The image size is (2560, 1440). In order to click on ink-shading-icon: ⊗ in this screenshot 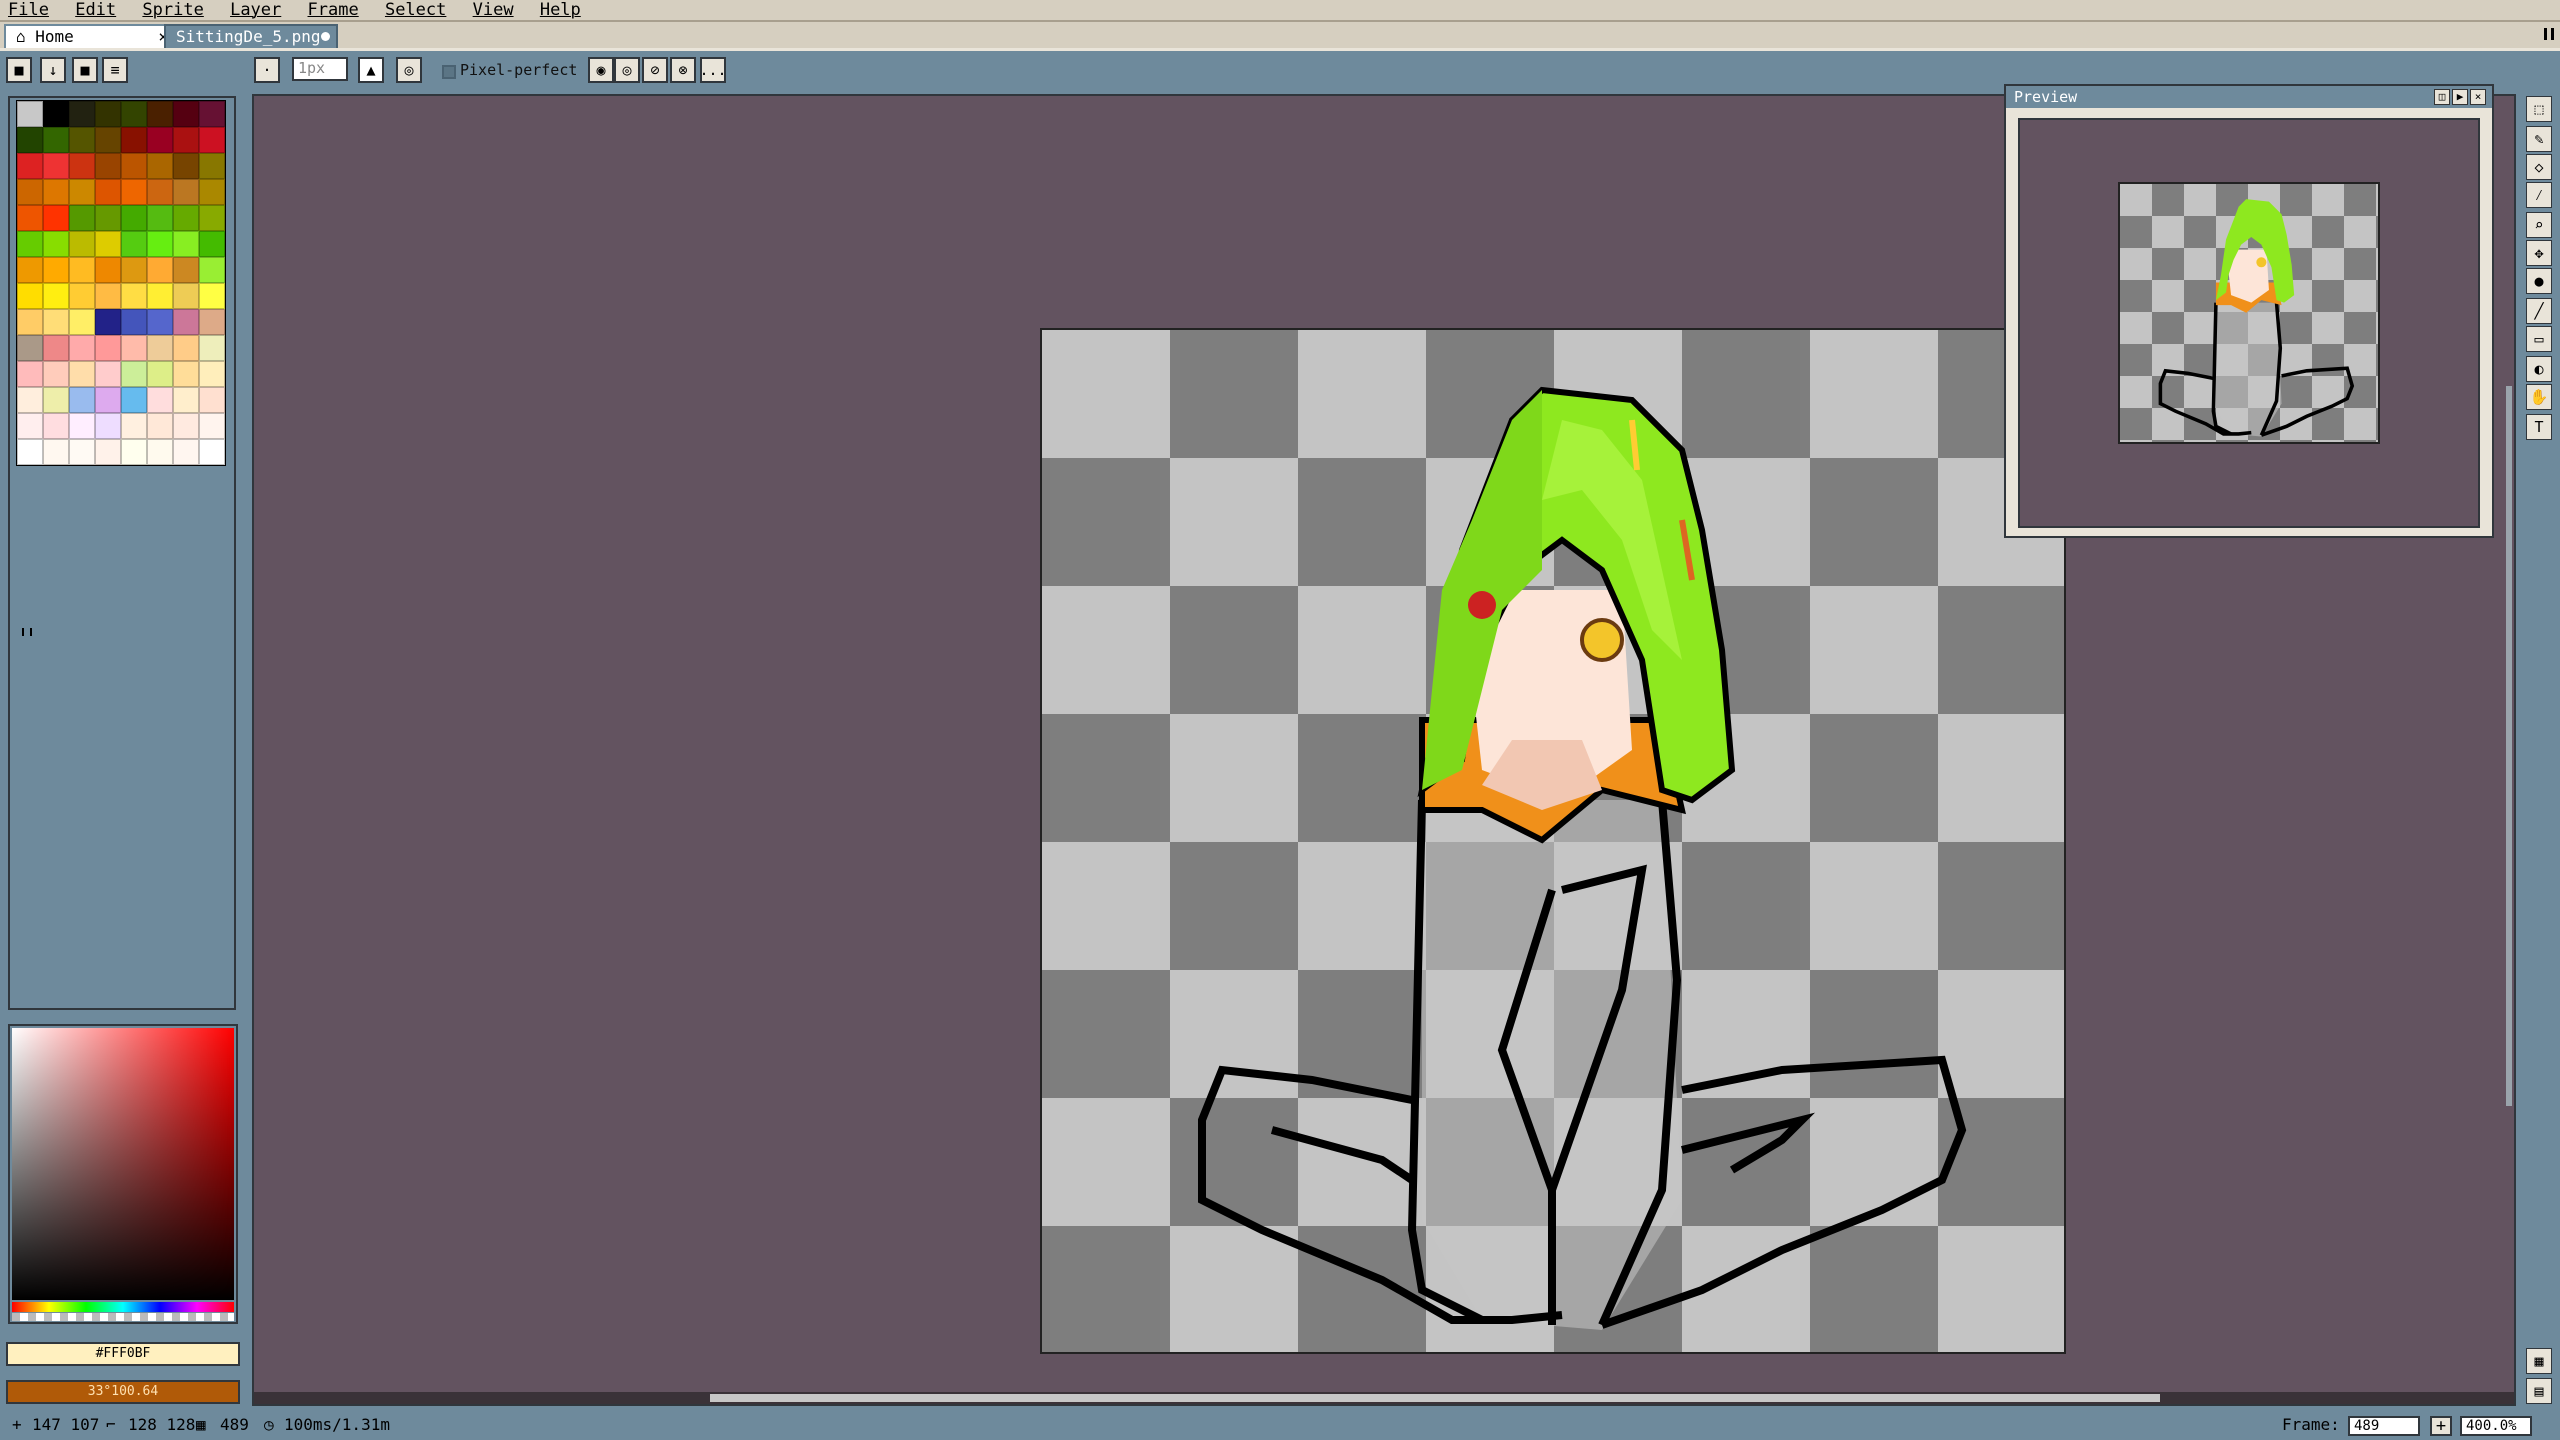, I will do `click(683, 70)`.